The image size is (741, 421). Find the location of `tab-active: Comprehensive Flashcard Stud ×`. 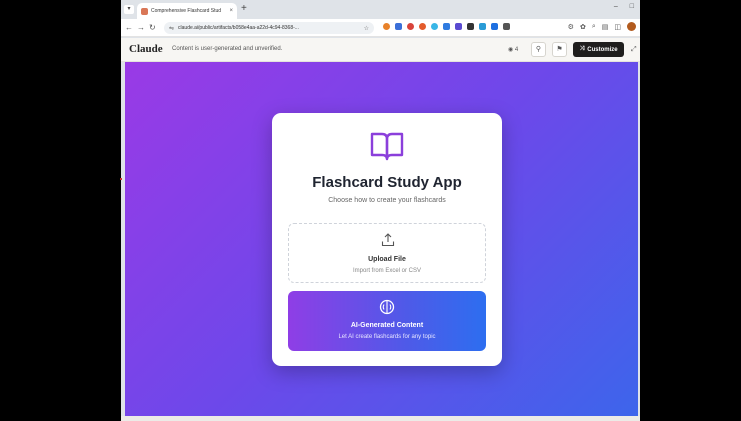

tab-active: Comprehensive Flashcard Stud × is located at coordinates (187, 11).